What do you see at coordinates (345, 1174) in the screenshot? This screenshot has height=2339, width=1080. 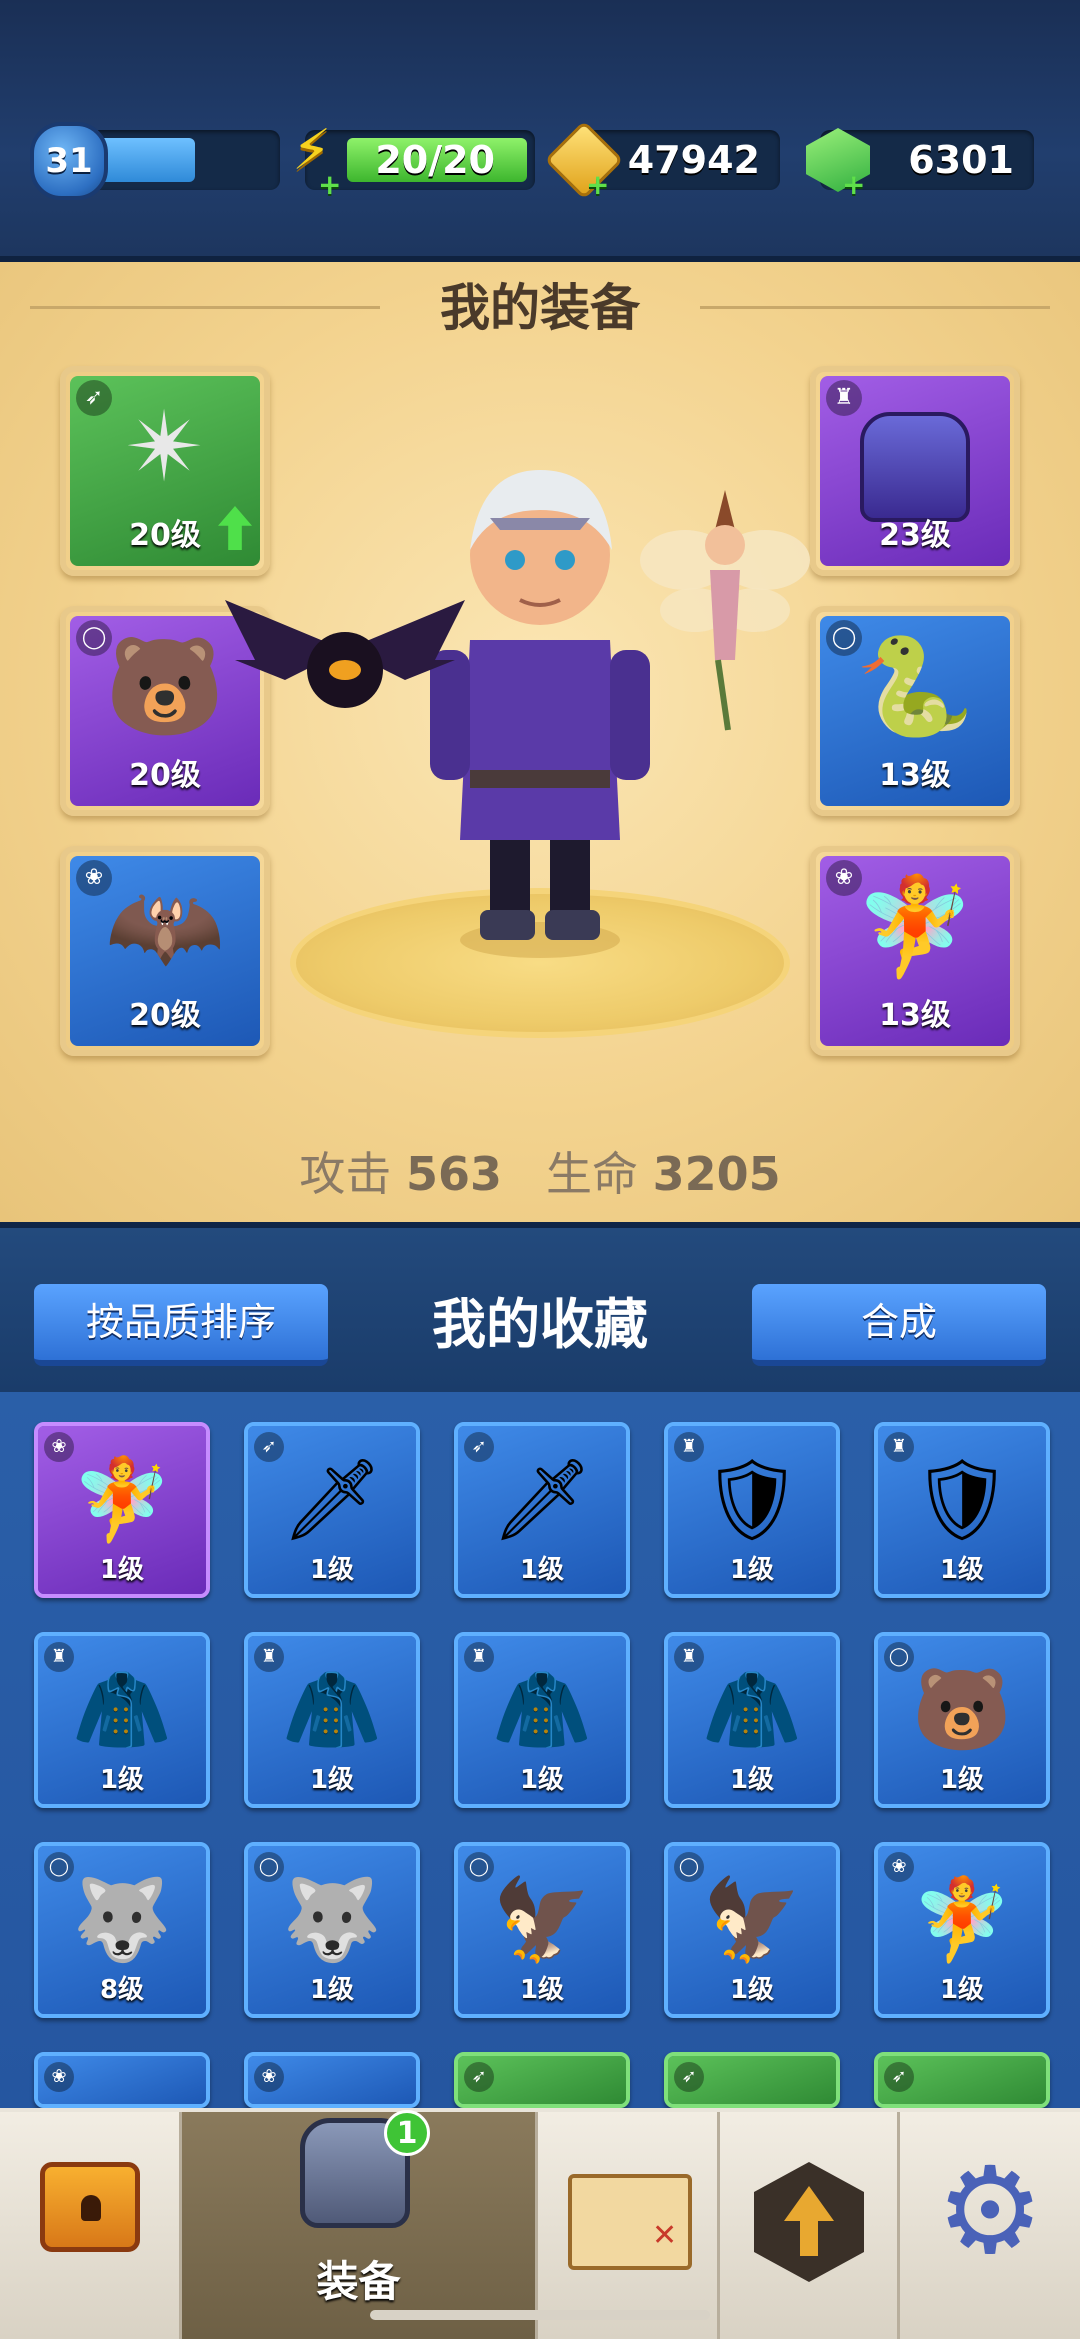 I see `attack-label: 攻击` at bounding box center [345, 1174].